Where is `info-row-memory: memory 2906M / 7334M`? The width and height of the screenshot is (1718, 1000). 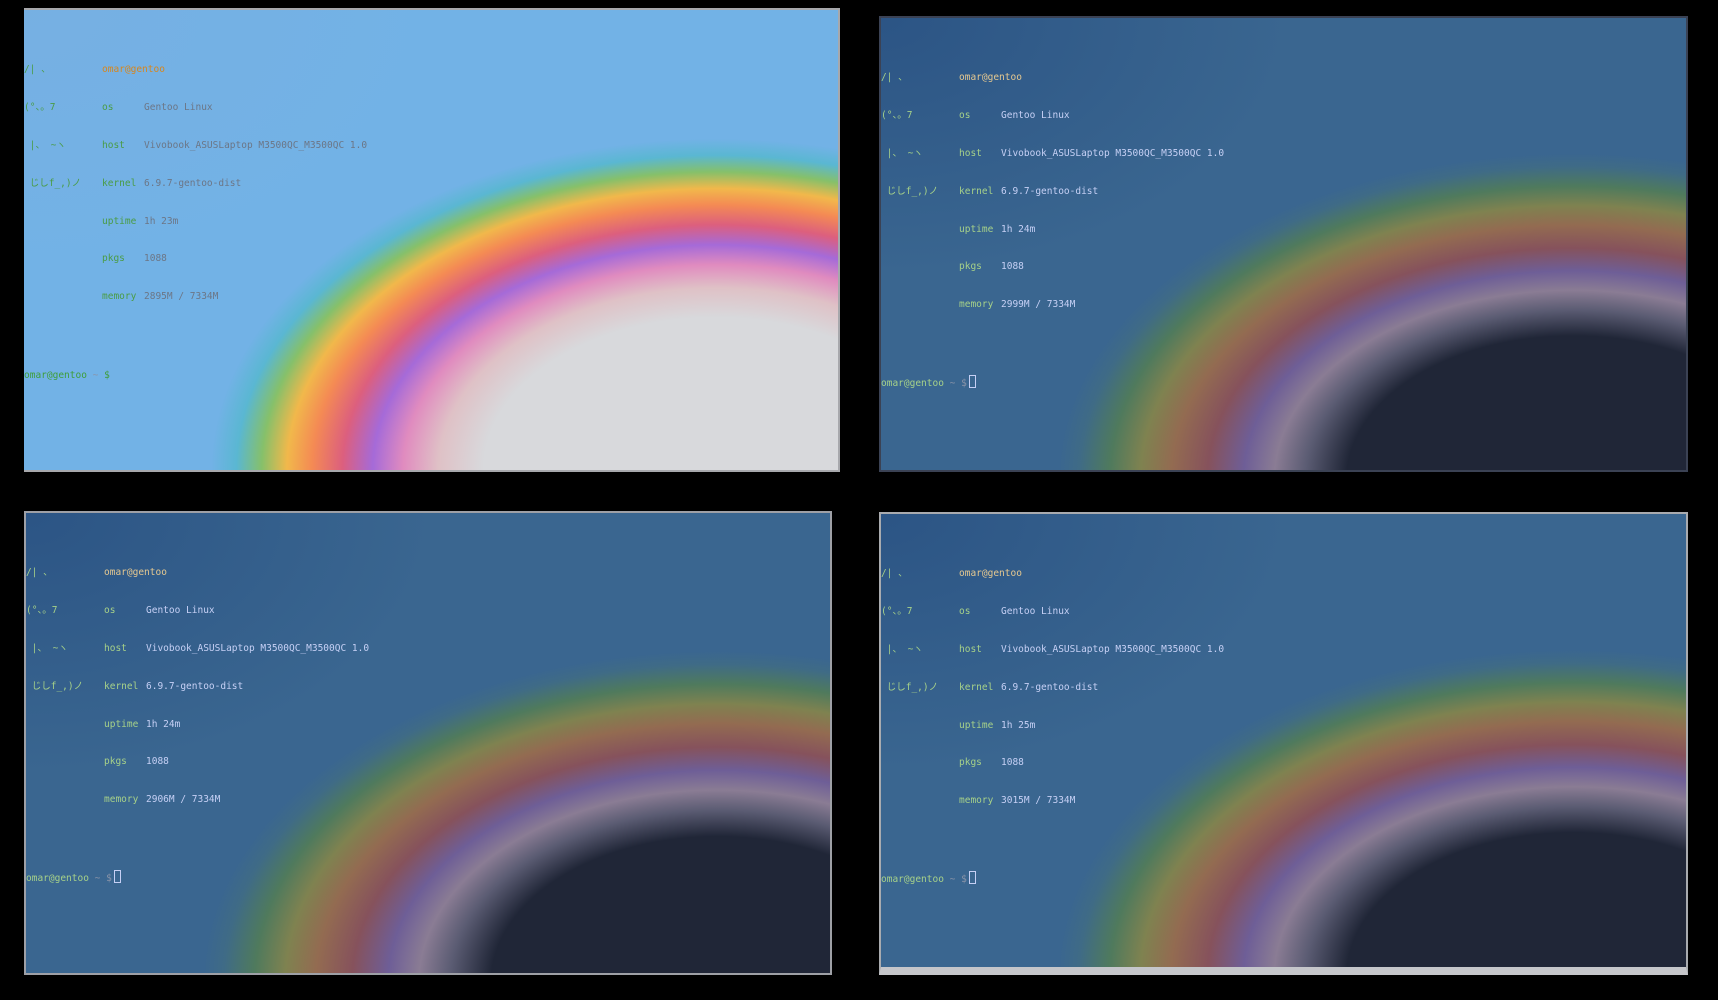
info-row-memory: memory 2906M / 7334M is located at coordinates (162, 800).